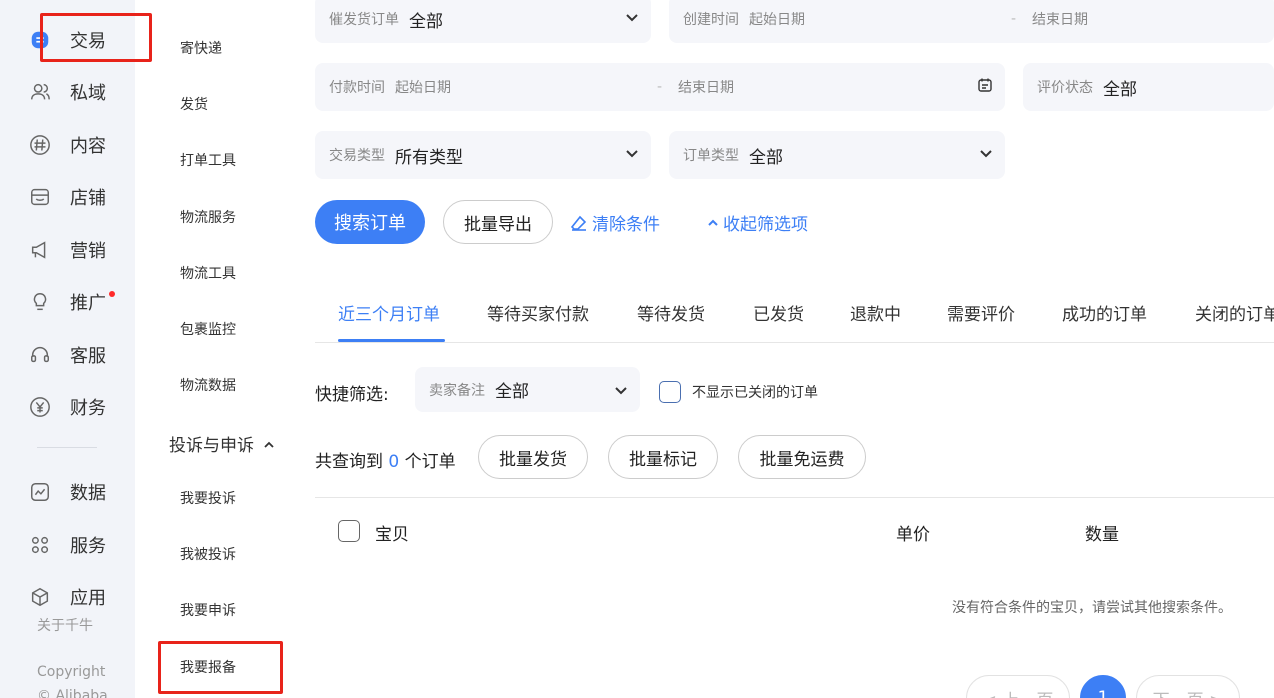 The width and height of the screenshot is (1274, 698). Describe the element at coordinates (40, 145) in the screenshot. I see `hash-icon` at that location.